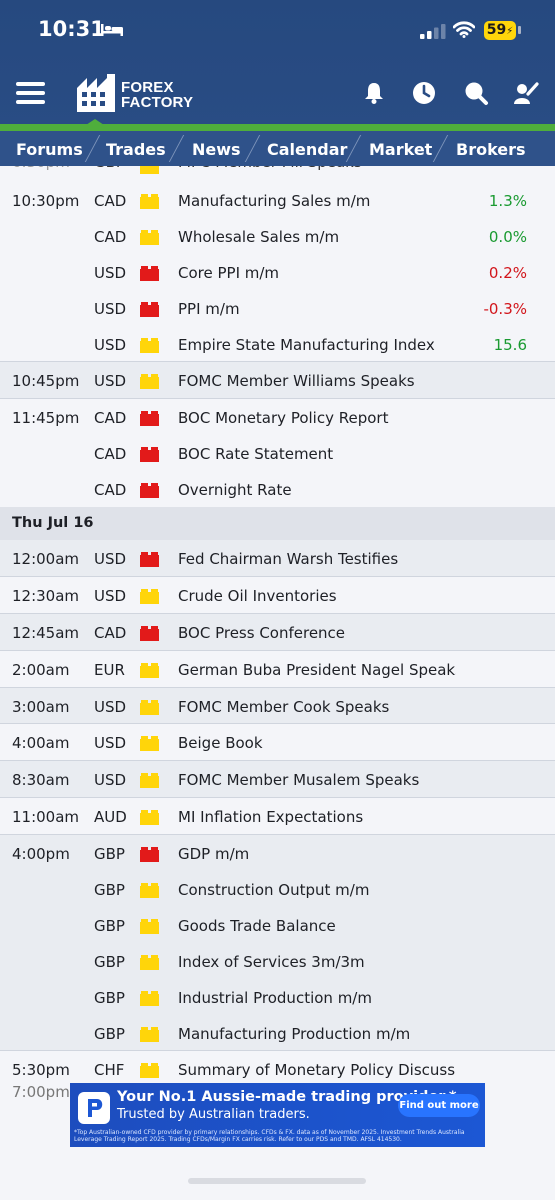 Image resolution: width=555 pixels, height=1200 pixels. What do you see at coordinates (294, 1033) in the screenshot?
I see `event-title: Manufacturing Production m/m` at bounding box center [294, 1033].